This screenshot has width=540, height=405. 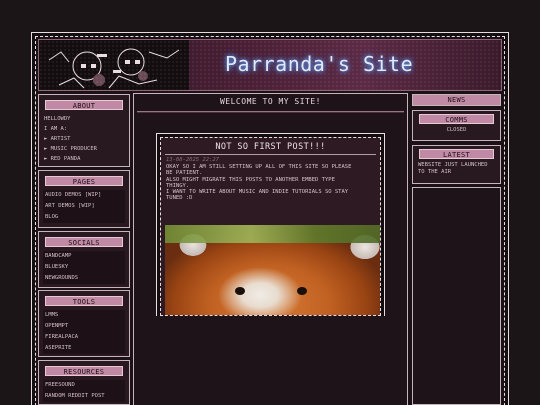 I want to click on link-newgrounds: NEWGROUNDS, so click(x=84, y=278).